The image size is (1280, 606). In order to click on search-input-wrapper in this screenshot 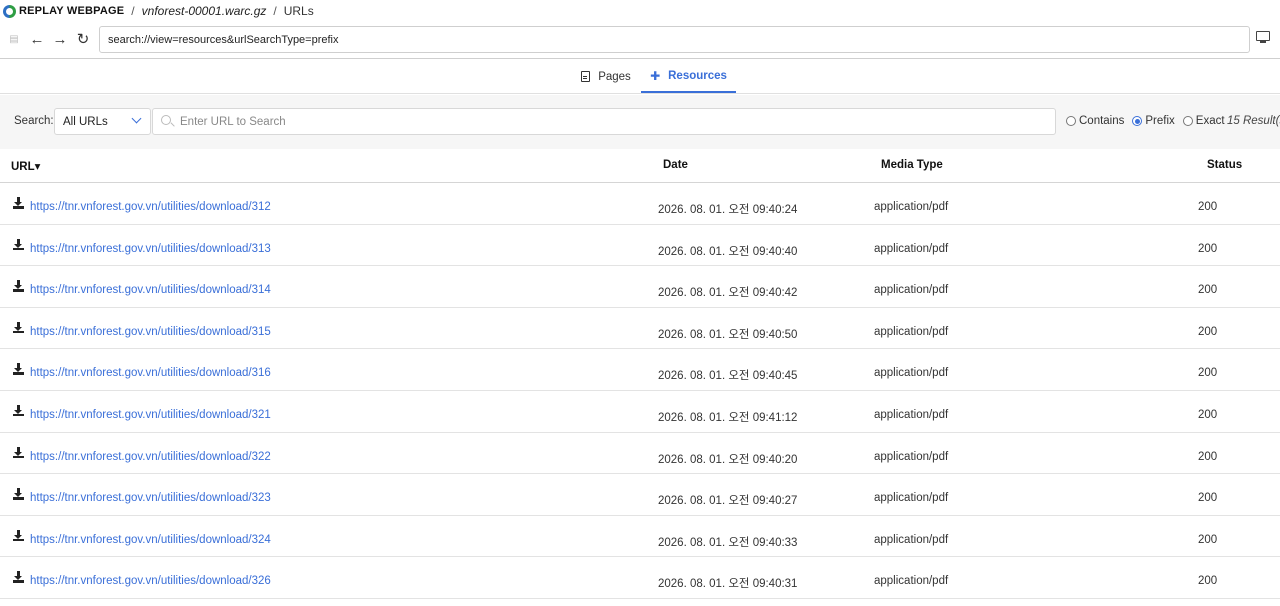, I will do `click(604, 121)`.